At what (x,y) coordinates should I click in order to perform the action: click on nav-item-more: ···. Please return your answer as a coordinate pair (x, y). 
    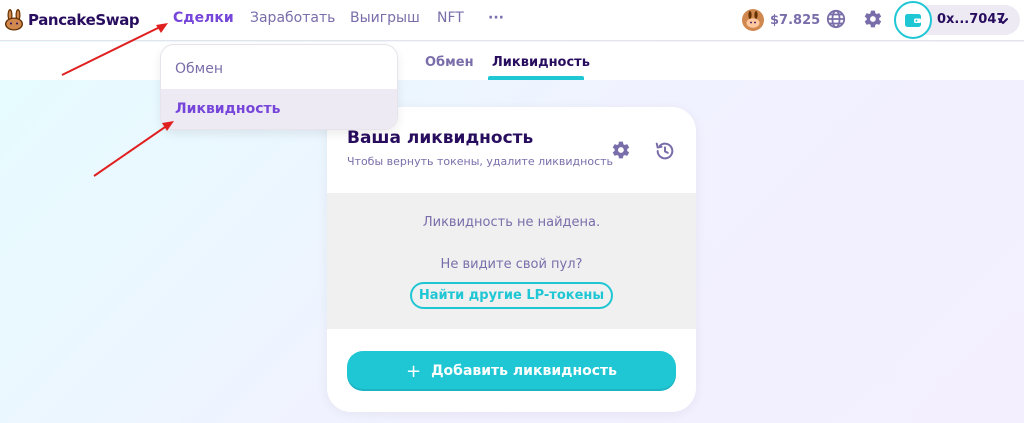
    Looking at the image, I should click on (496, 18).